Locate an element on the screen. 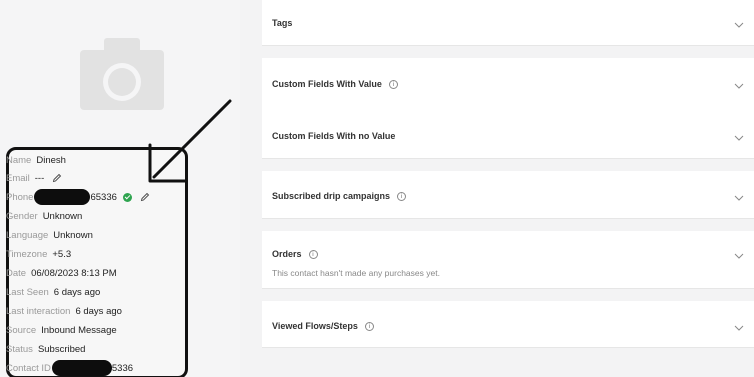 The height and width of the screenshot is (377, 754). language-row: Language Unknown is located at coordinates (49, 235).